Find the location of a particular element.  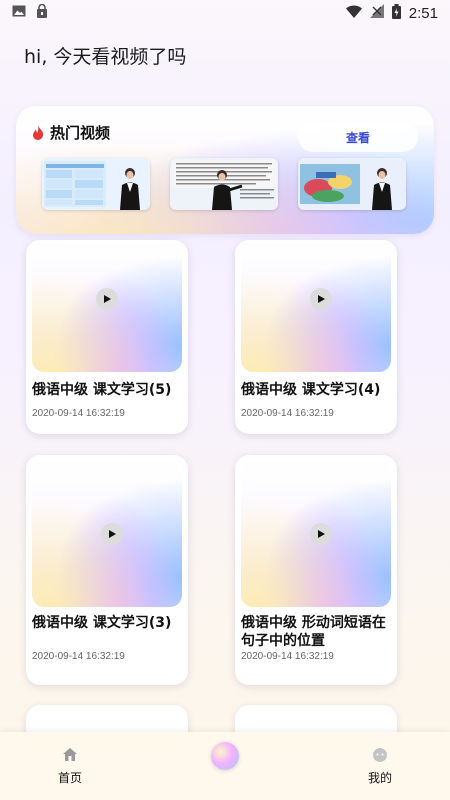

center-action-button is located at coordinates (225, 756).